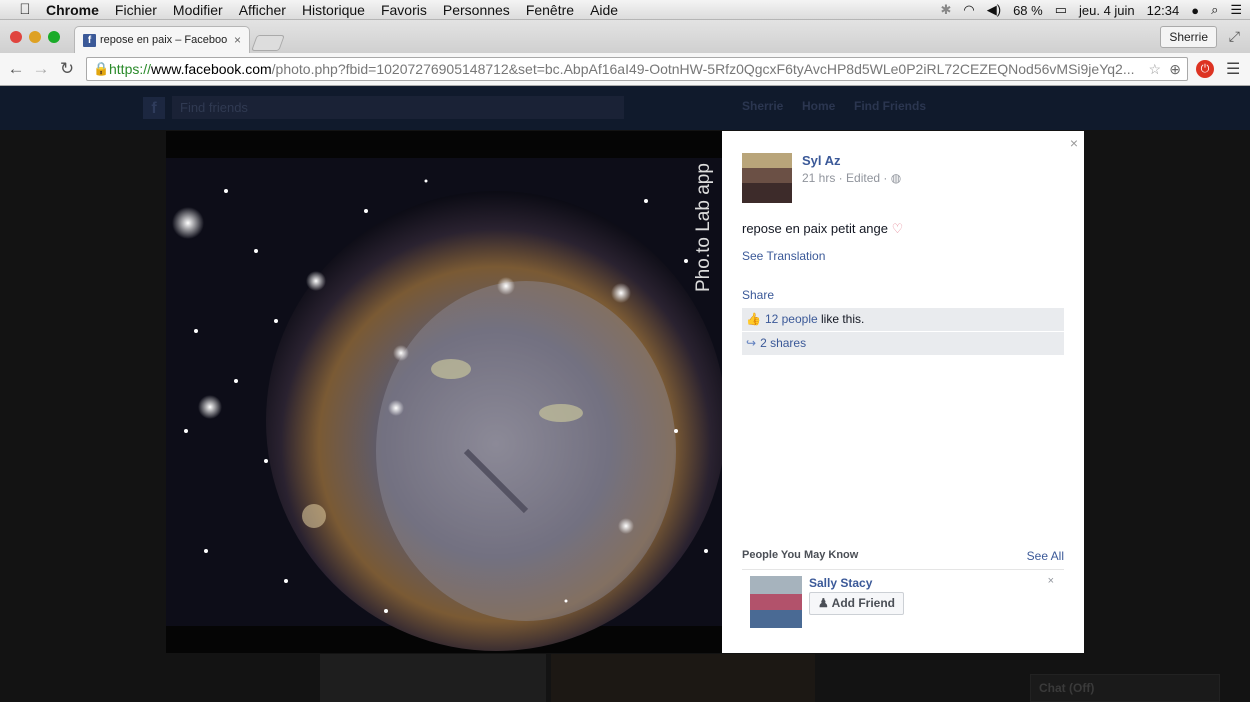 Image resolution: width=1250 pixels, height=702 pixels. Describe the element at coordinates (783, 256) in the screenshot. I see `see-translation-link: See Translation` at that location.